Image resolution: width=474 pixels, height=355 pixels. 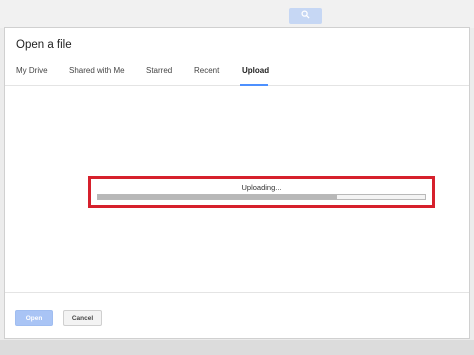 I want to click on search-icon, so click(x=305, y=16).